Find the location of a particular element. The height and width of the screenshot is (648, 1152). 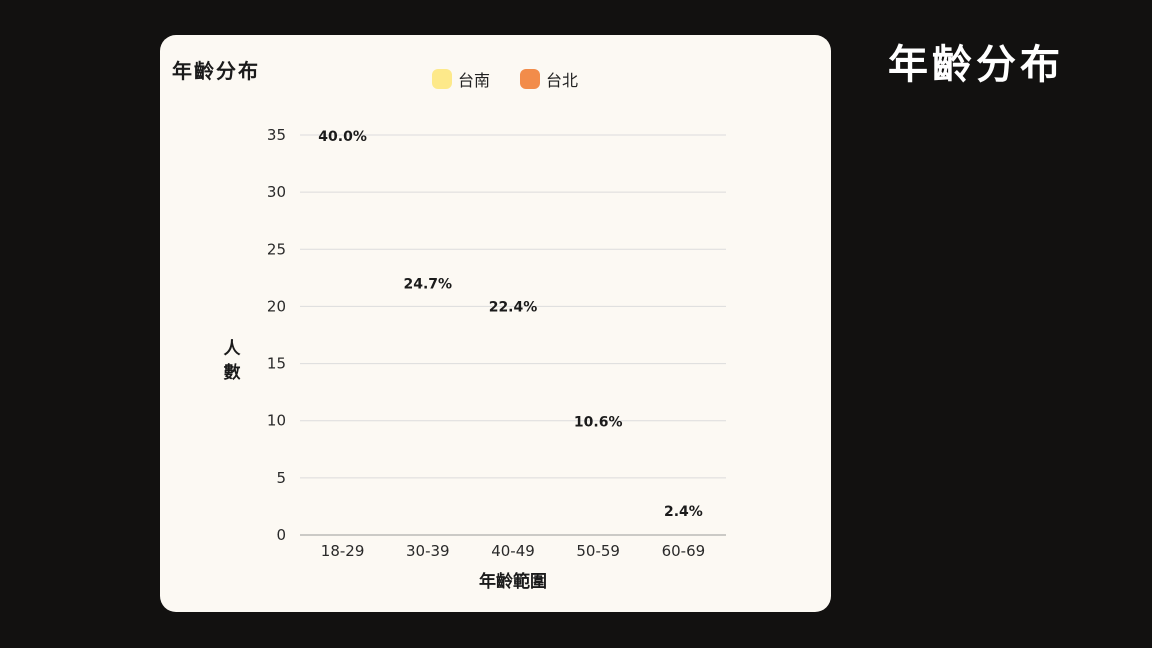

page-title: 年齡分布 is located at coordinates (976, 65).